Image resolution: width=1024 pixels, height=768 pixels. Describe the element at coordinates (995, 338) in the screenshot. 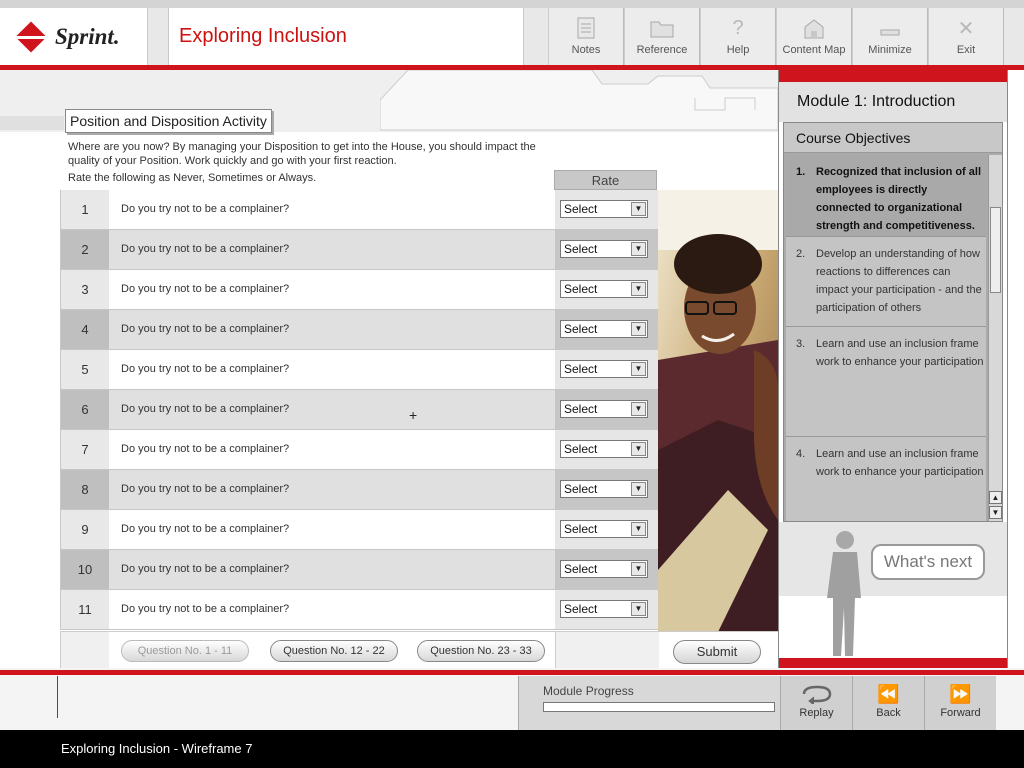

I see `objectives-scrollbar: ▲ ▼` at that location.